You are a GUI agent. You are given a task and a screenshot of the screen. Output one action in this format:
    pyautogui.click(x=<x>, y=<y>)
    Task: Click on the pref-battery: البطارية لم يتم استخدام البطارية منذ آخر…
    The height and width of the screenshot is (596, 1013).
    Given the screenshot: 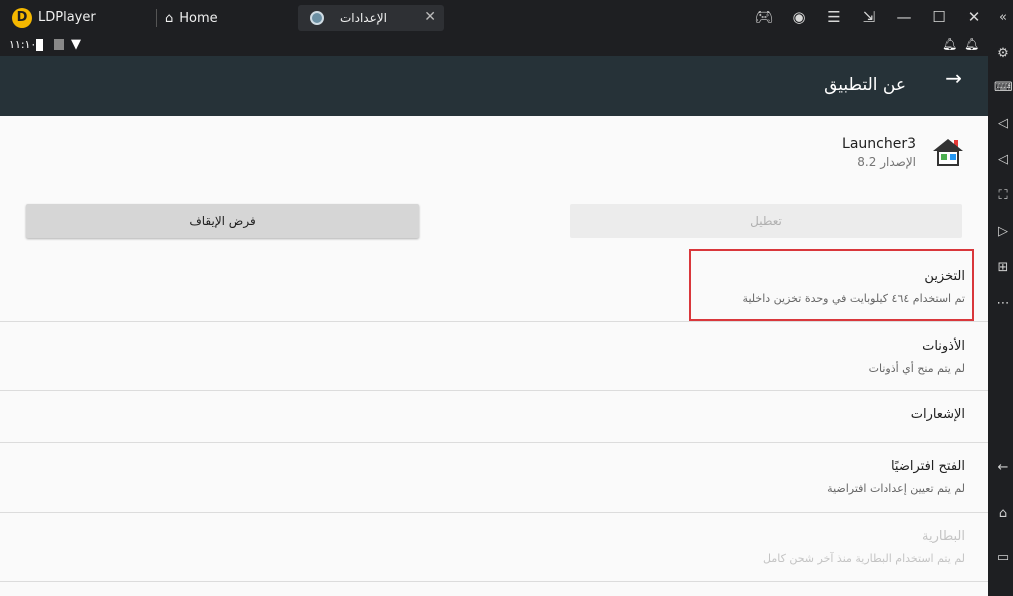 What is the action you would take?
    pyautogui.click(x=494, y=547)
    